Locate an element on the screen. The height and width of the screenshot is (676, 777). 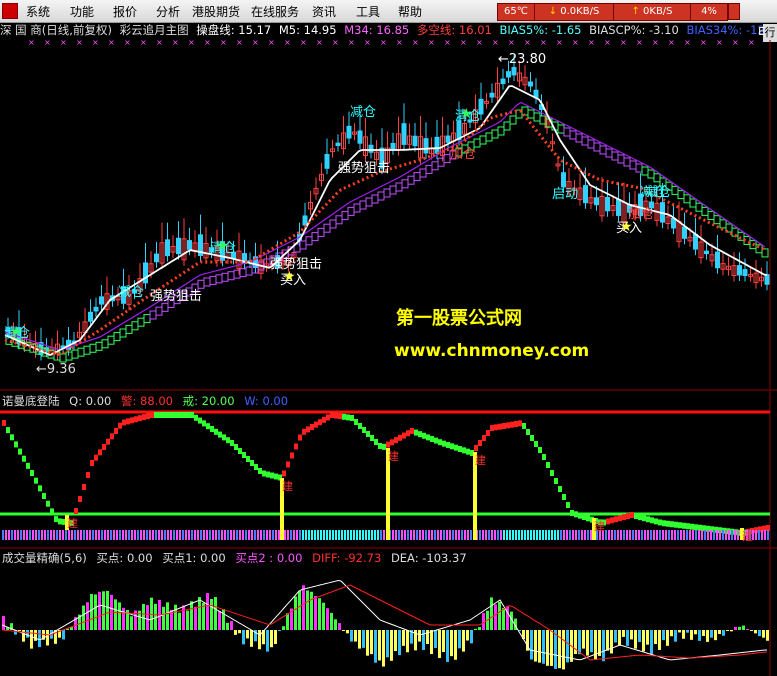
panel3-buy: 买点: 0.00 is located at coordinates (124, 558).